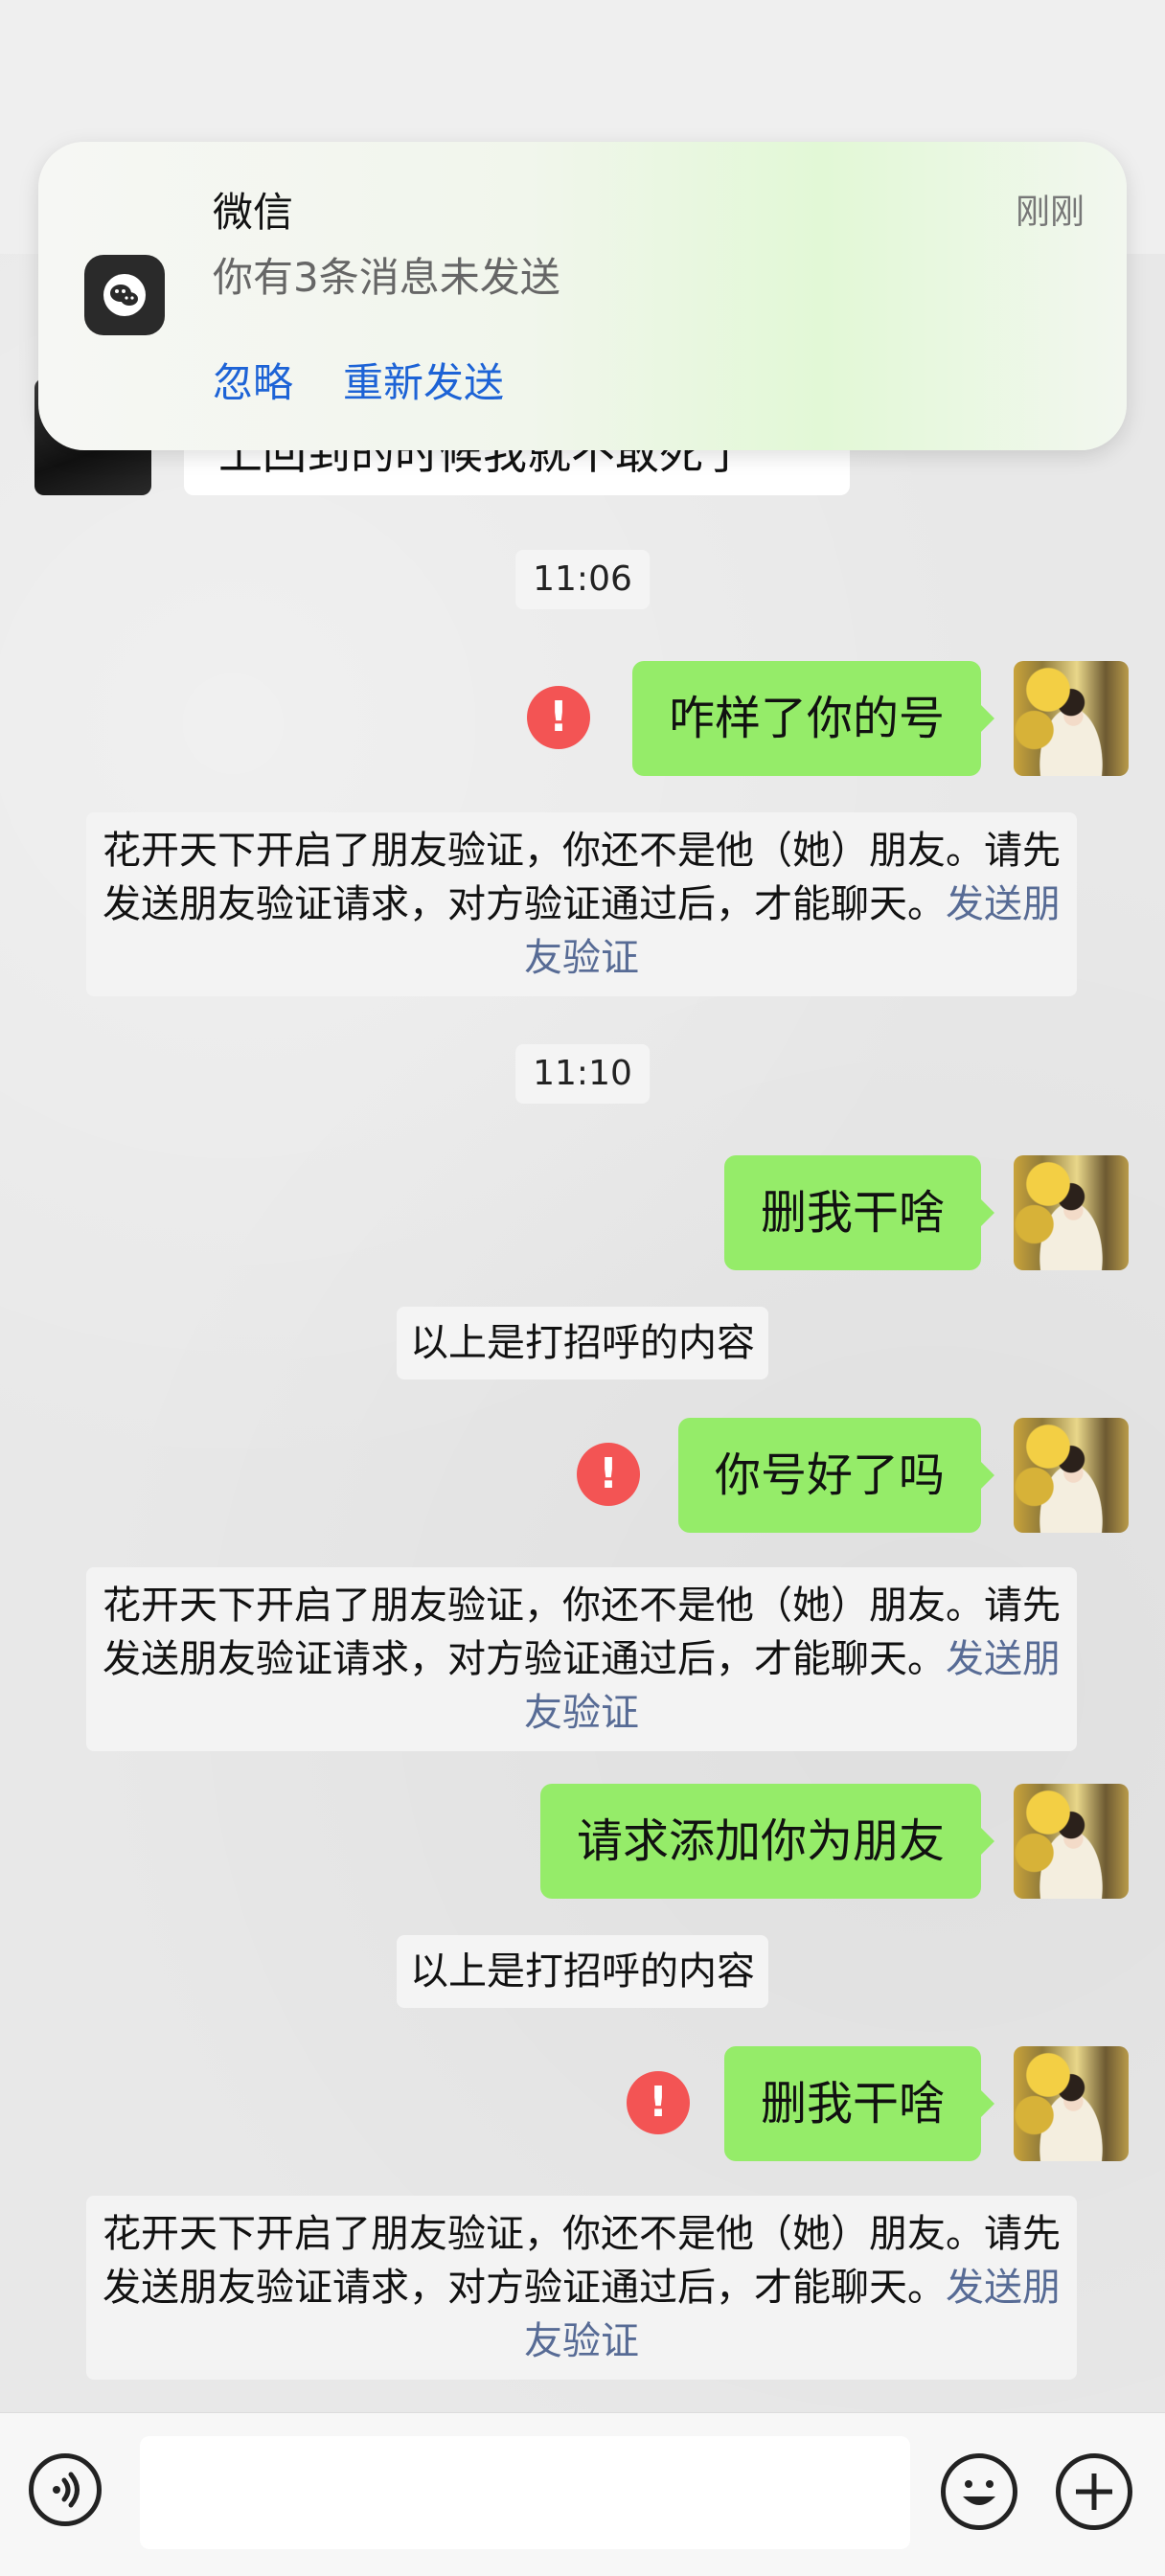  I want to click on wechat-glyph, so click(124, 295).